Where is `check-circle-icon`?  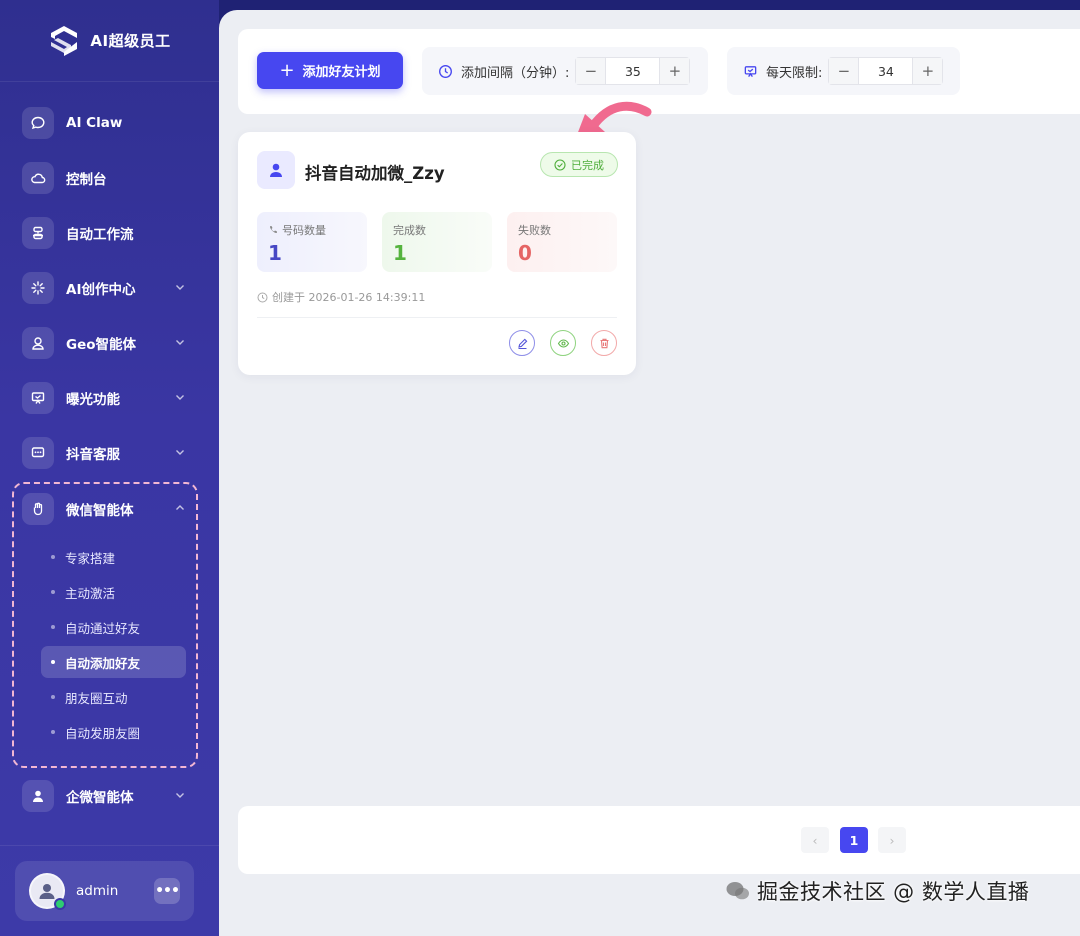 check-circle-icon is located at coordinates (560, 164).